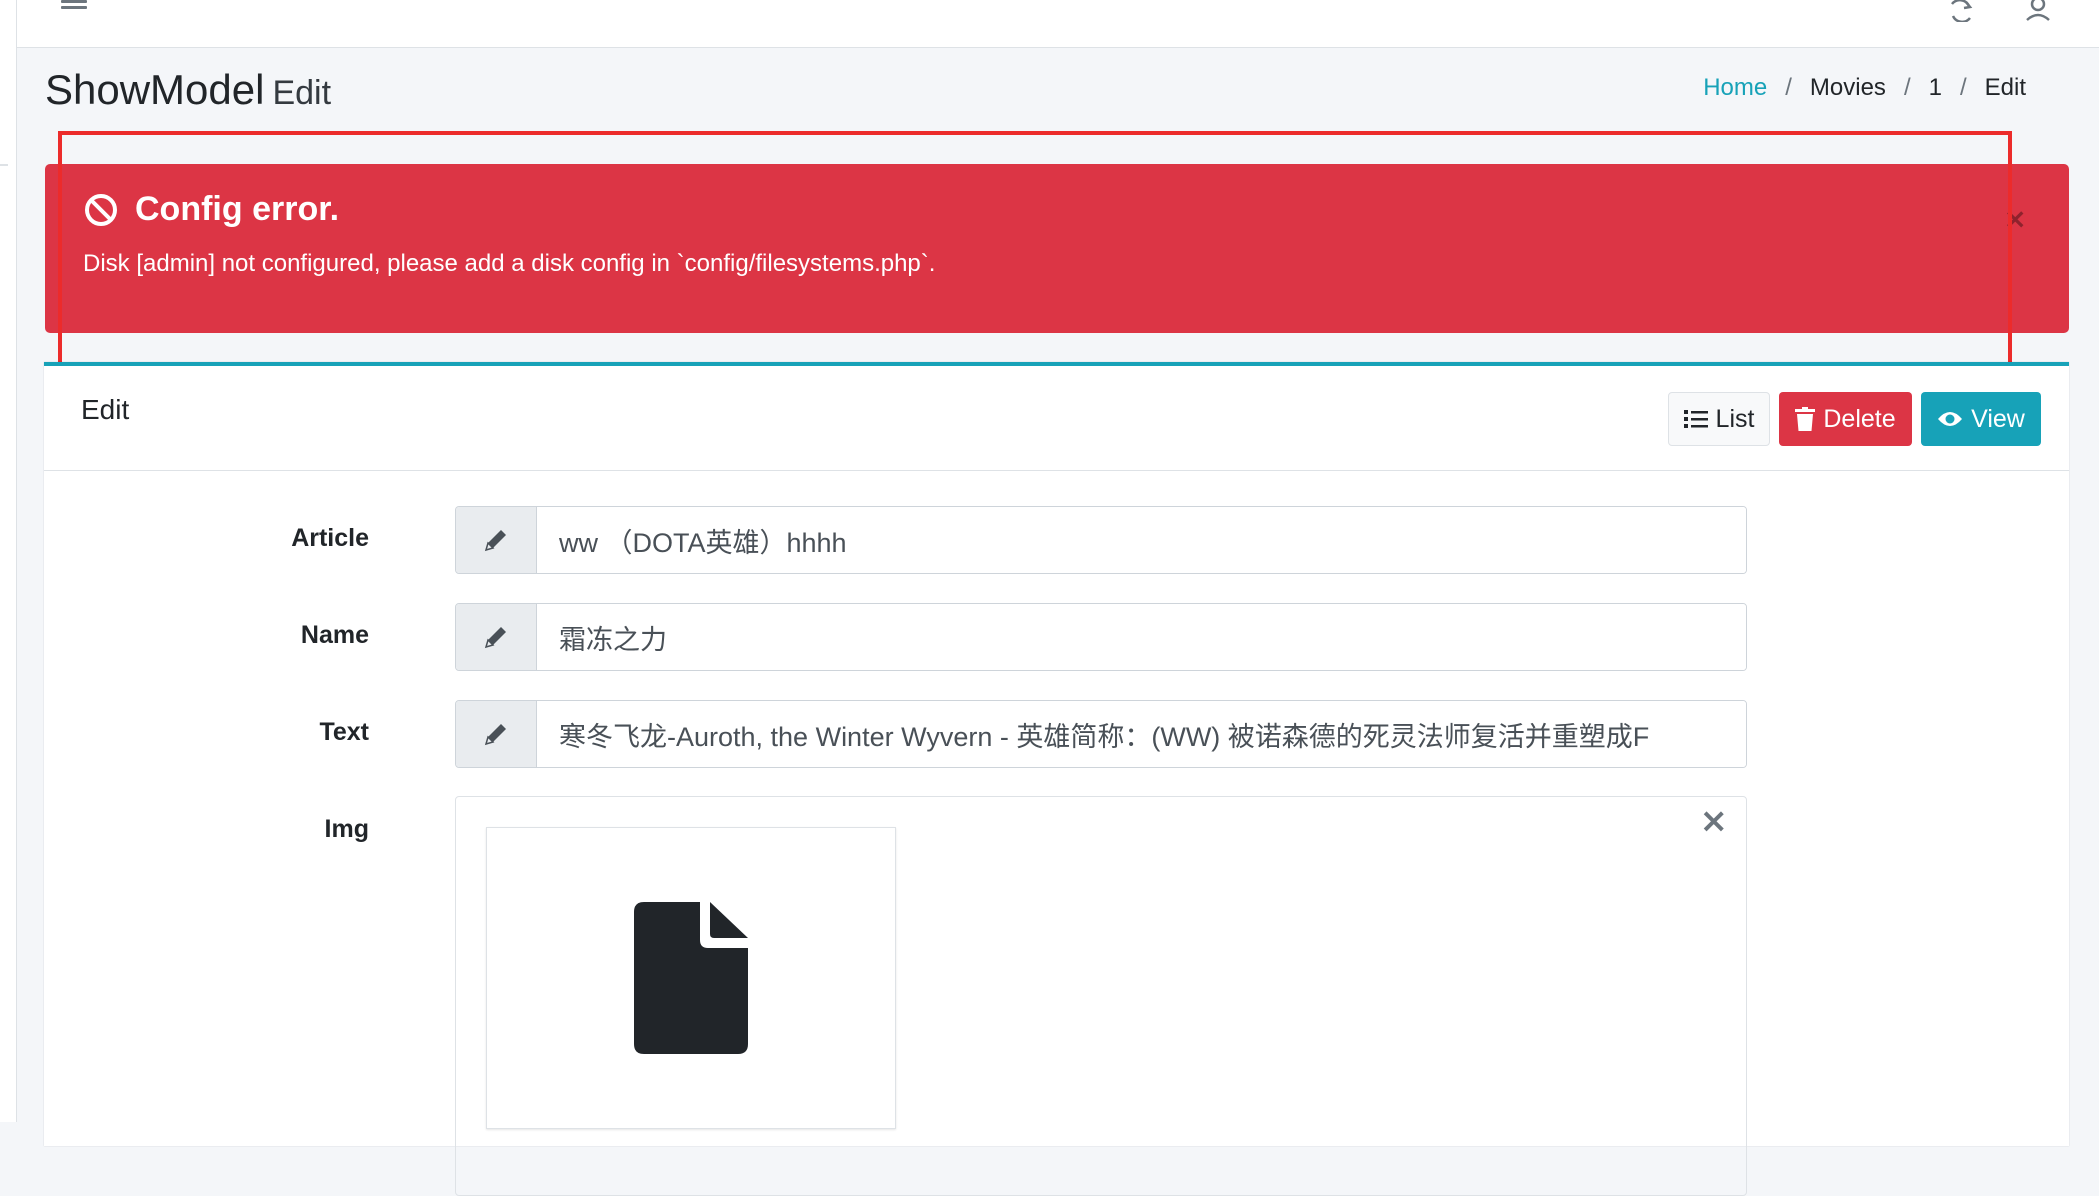 This screenshot has width=2099, height=1196. What do you see at coordinates (1805, 419) in the screenshot?
I see `trash-icon` at bounding box center [1805, 419].